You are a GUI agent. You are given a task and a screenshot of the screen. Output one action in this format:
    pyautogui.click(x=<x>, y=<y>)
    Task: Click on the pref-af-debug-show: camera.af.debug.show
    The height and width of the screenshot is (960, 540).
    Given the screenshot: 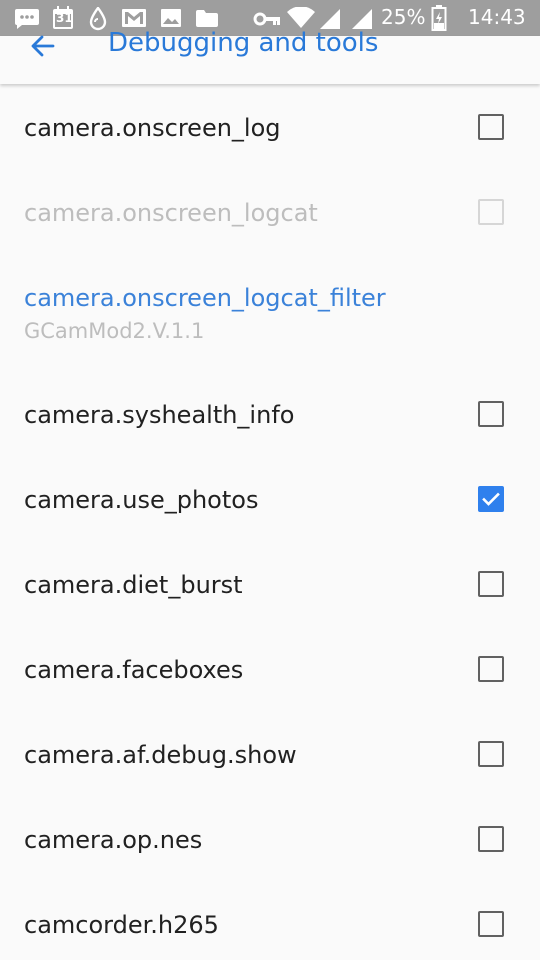 What is the action you would take?
    pyautogui.click(x=270, y=753)
    